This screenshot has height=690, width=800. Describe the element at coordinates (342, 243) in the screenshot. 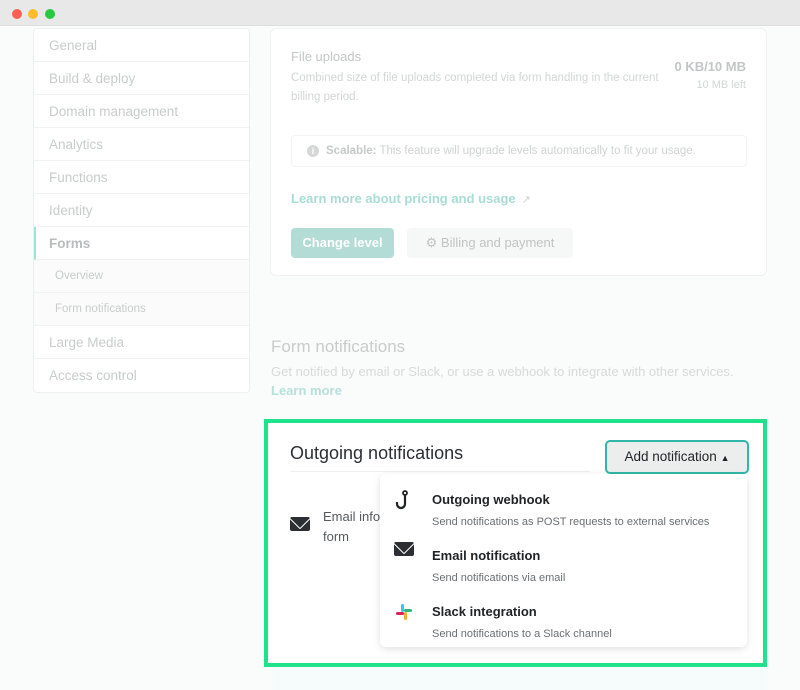

I see `change-level-button: Change level` at that location.